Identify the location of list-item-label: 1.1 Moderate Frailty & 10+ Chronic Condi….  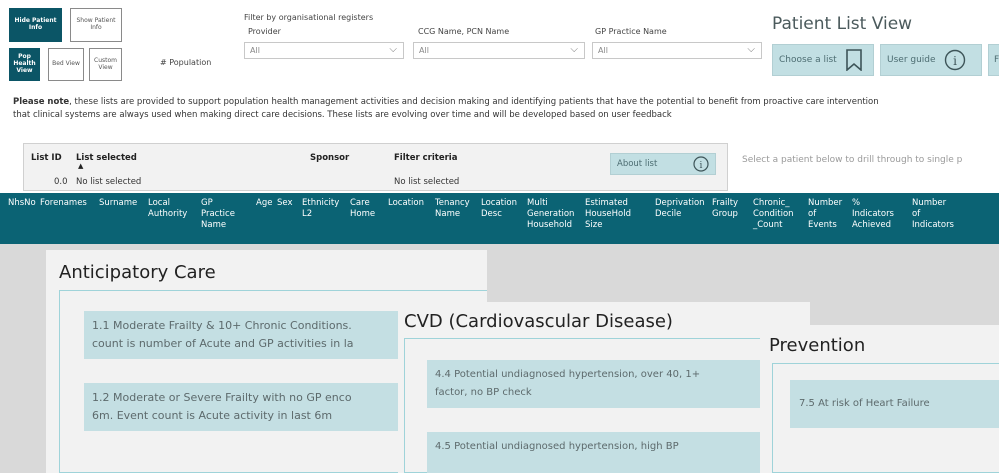
(223, 334).